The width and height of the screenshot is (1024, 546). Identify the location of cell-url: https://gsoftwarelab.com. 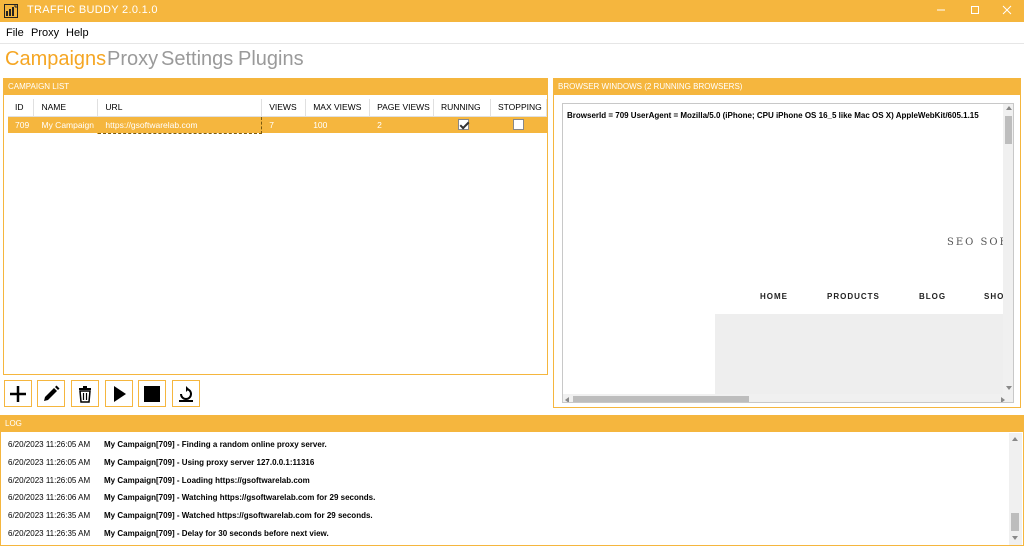
(180, 124).